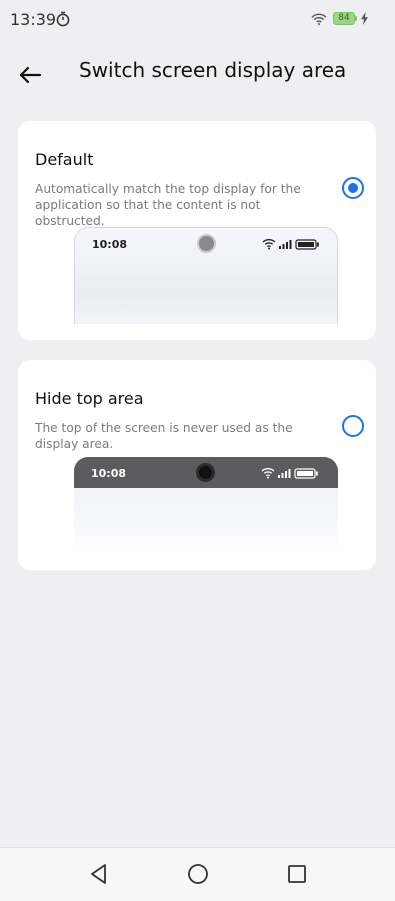  What do you see at coordinates (64, 159) in the screenshot?
I see `option-title: Default` at bounding box center [64, 159].